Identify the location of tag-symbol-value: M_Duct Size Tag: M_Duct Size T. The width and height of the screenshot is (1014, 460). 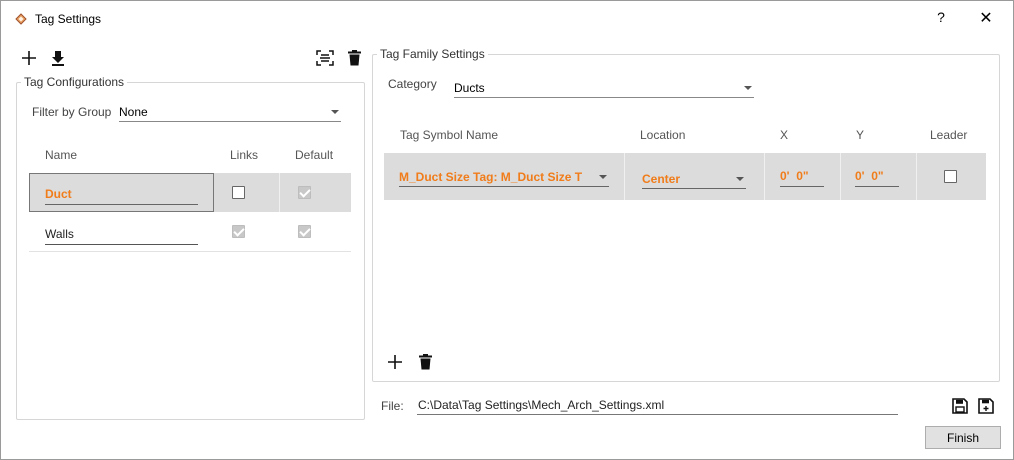
(491, 177).